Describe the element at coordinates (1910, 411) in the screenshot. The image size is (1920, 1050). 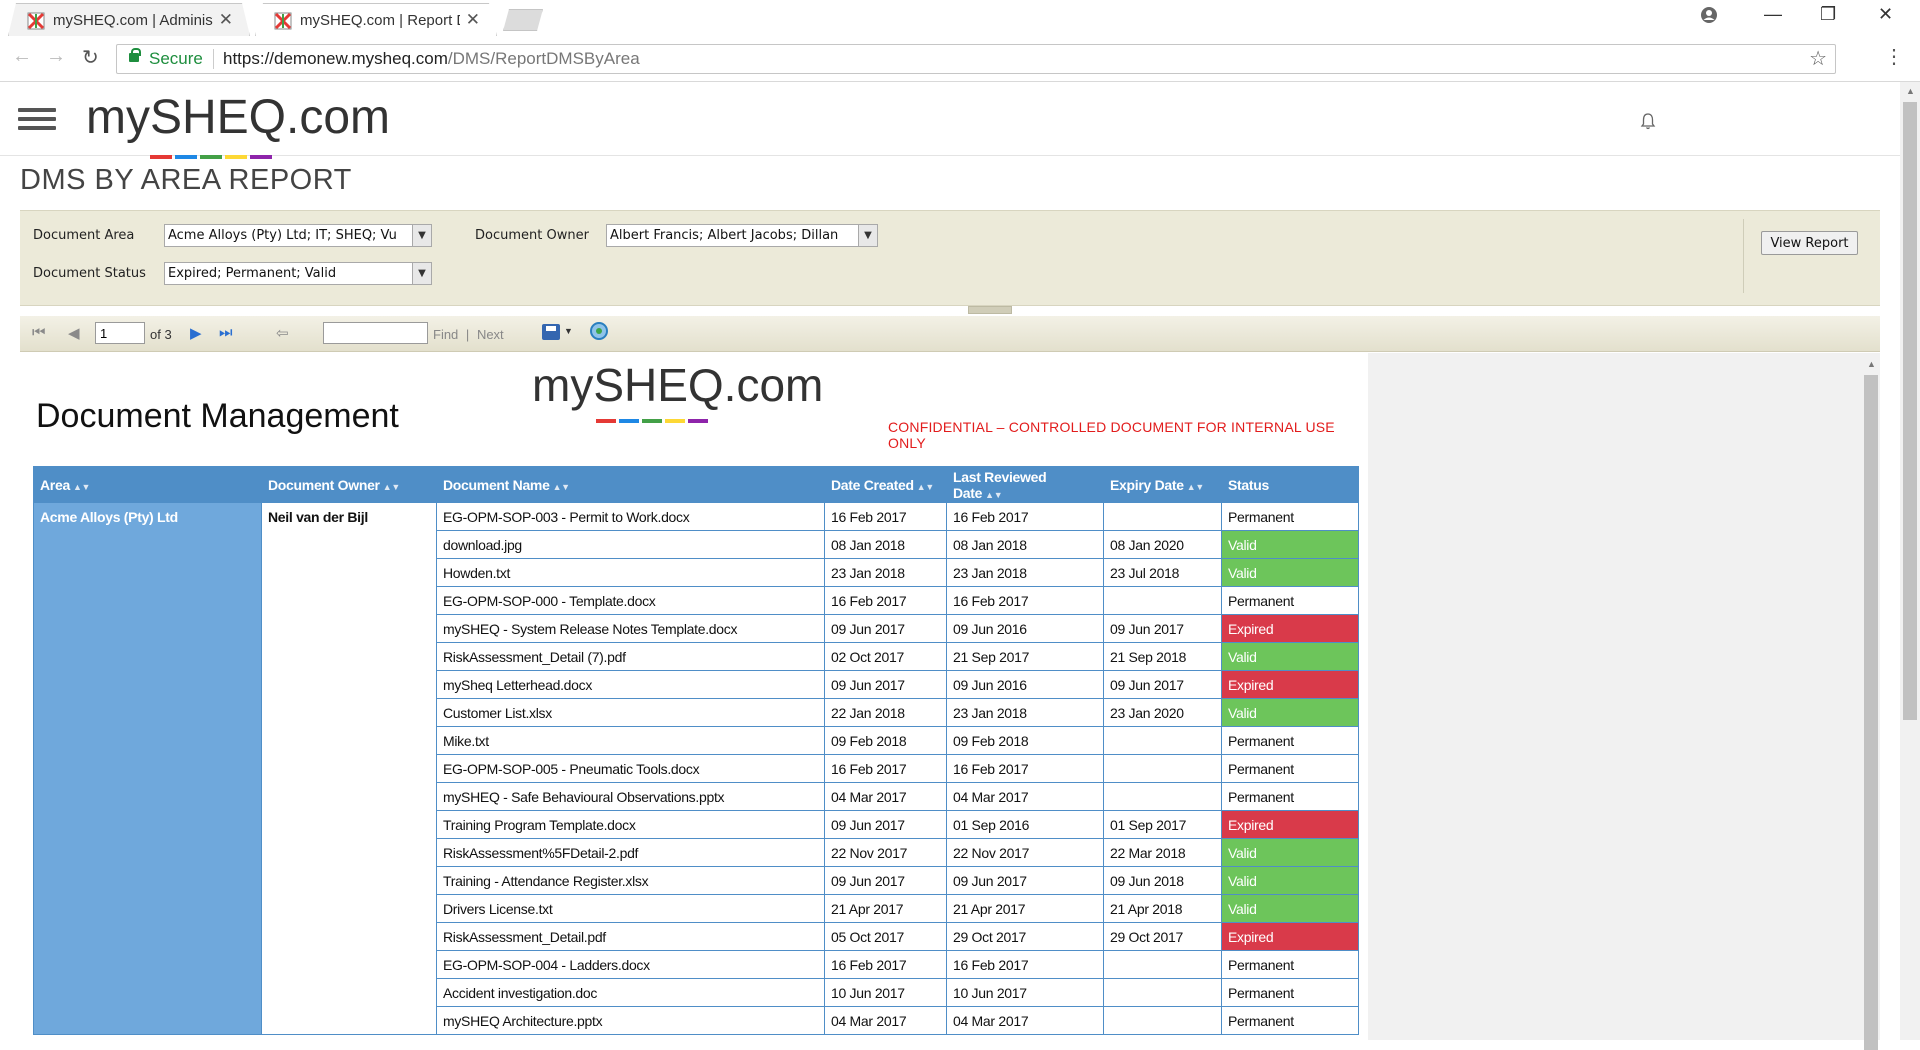
I see `page-scroll-thumb` at that location.